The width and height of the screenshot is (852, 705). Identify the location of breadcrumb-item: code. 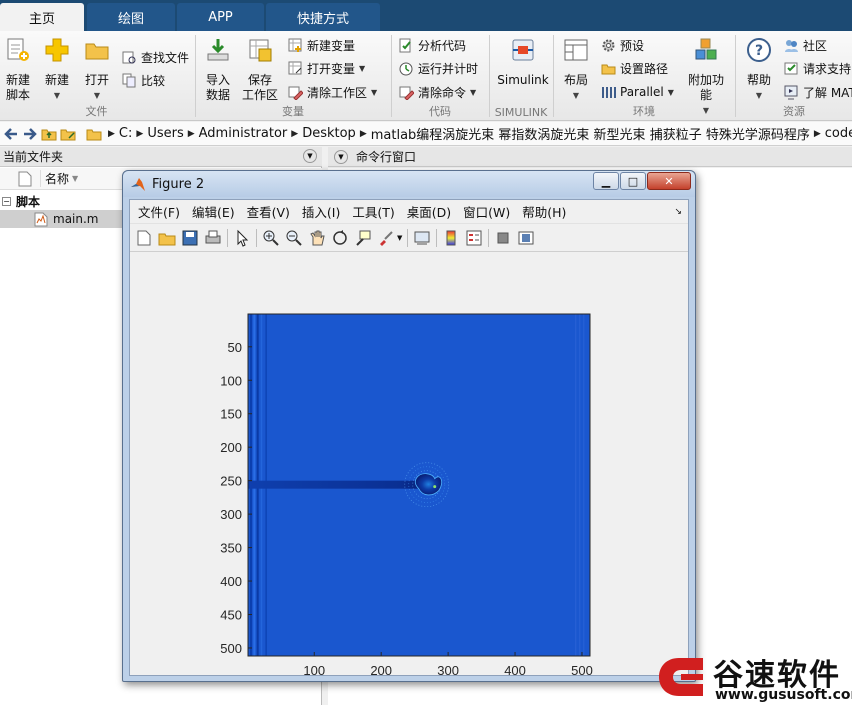
(838, 133).